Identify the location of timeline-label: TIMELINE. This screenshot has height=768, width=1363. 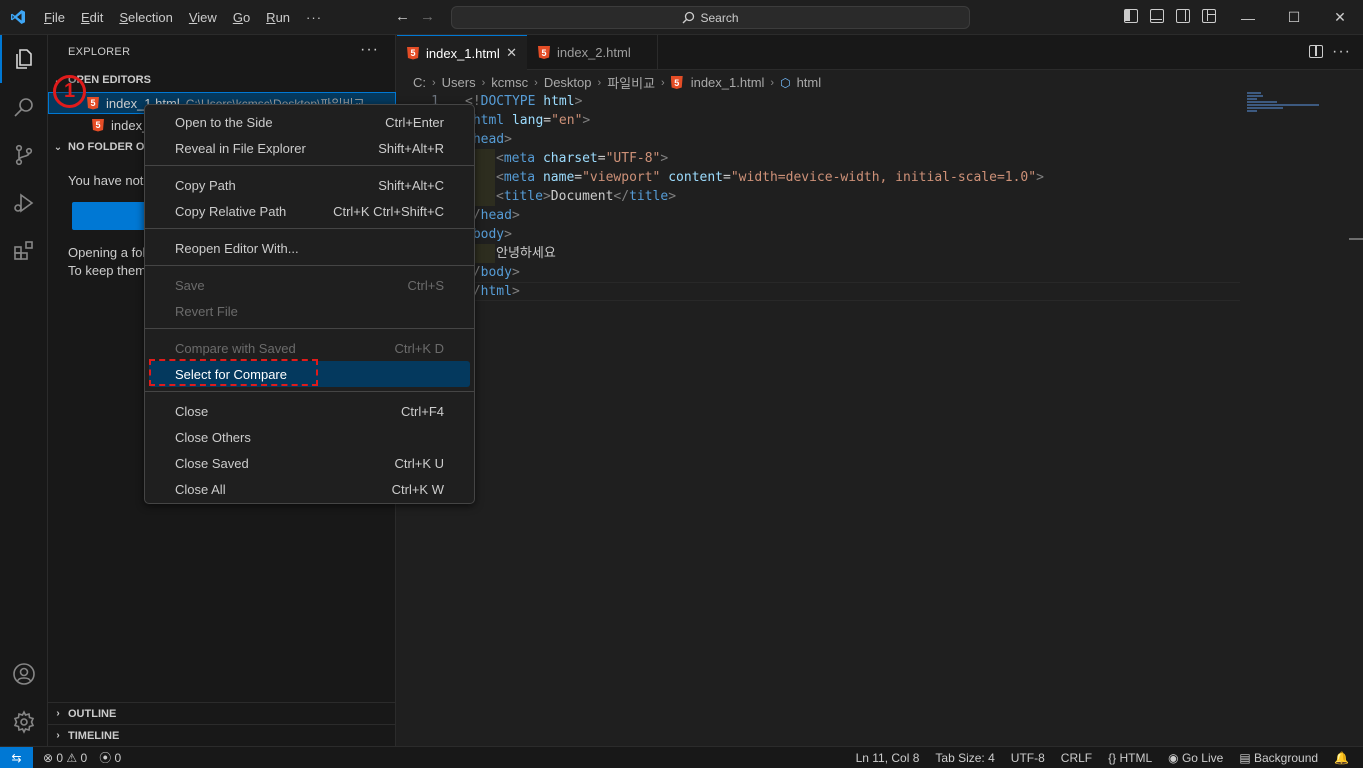
(94, 735).